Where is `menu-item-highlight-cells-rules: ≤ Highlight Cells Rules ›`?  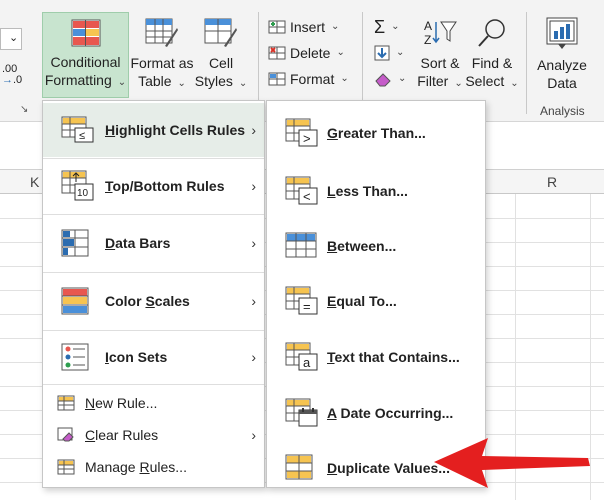 menu-item-highlight-cells-rules: ≤ Highlight Cells Rules › is located at coordinates (153, 130).